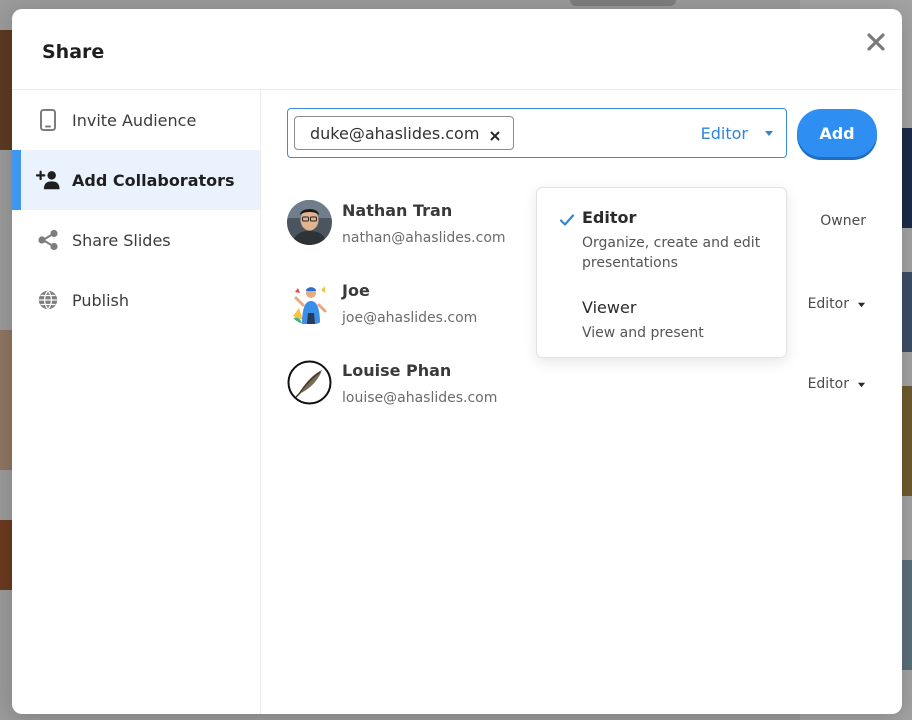 The height and width of the screenshot is (720, 912). I want to click on collaborator-role: Owner, so click(843, 221).